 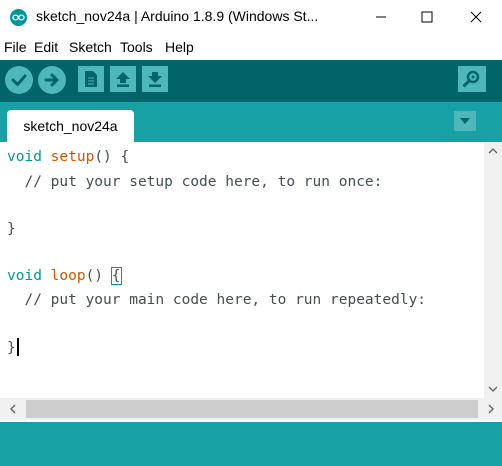 I want to click on menu-tools: Tools, so click(x=136, y=47).